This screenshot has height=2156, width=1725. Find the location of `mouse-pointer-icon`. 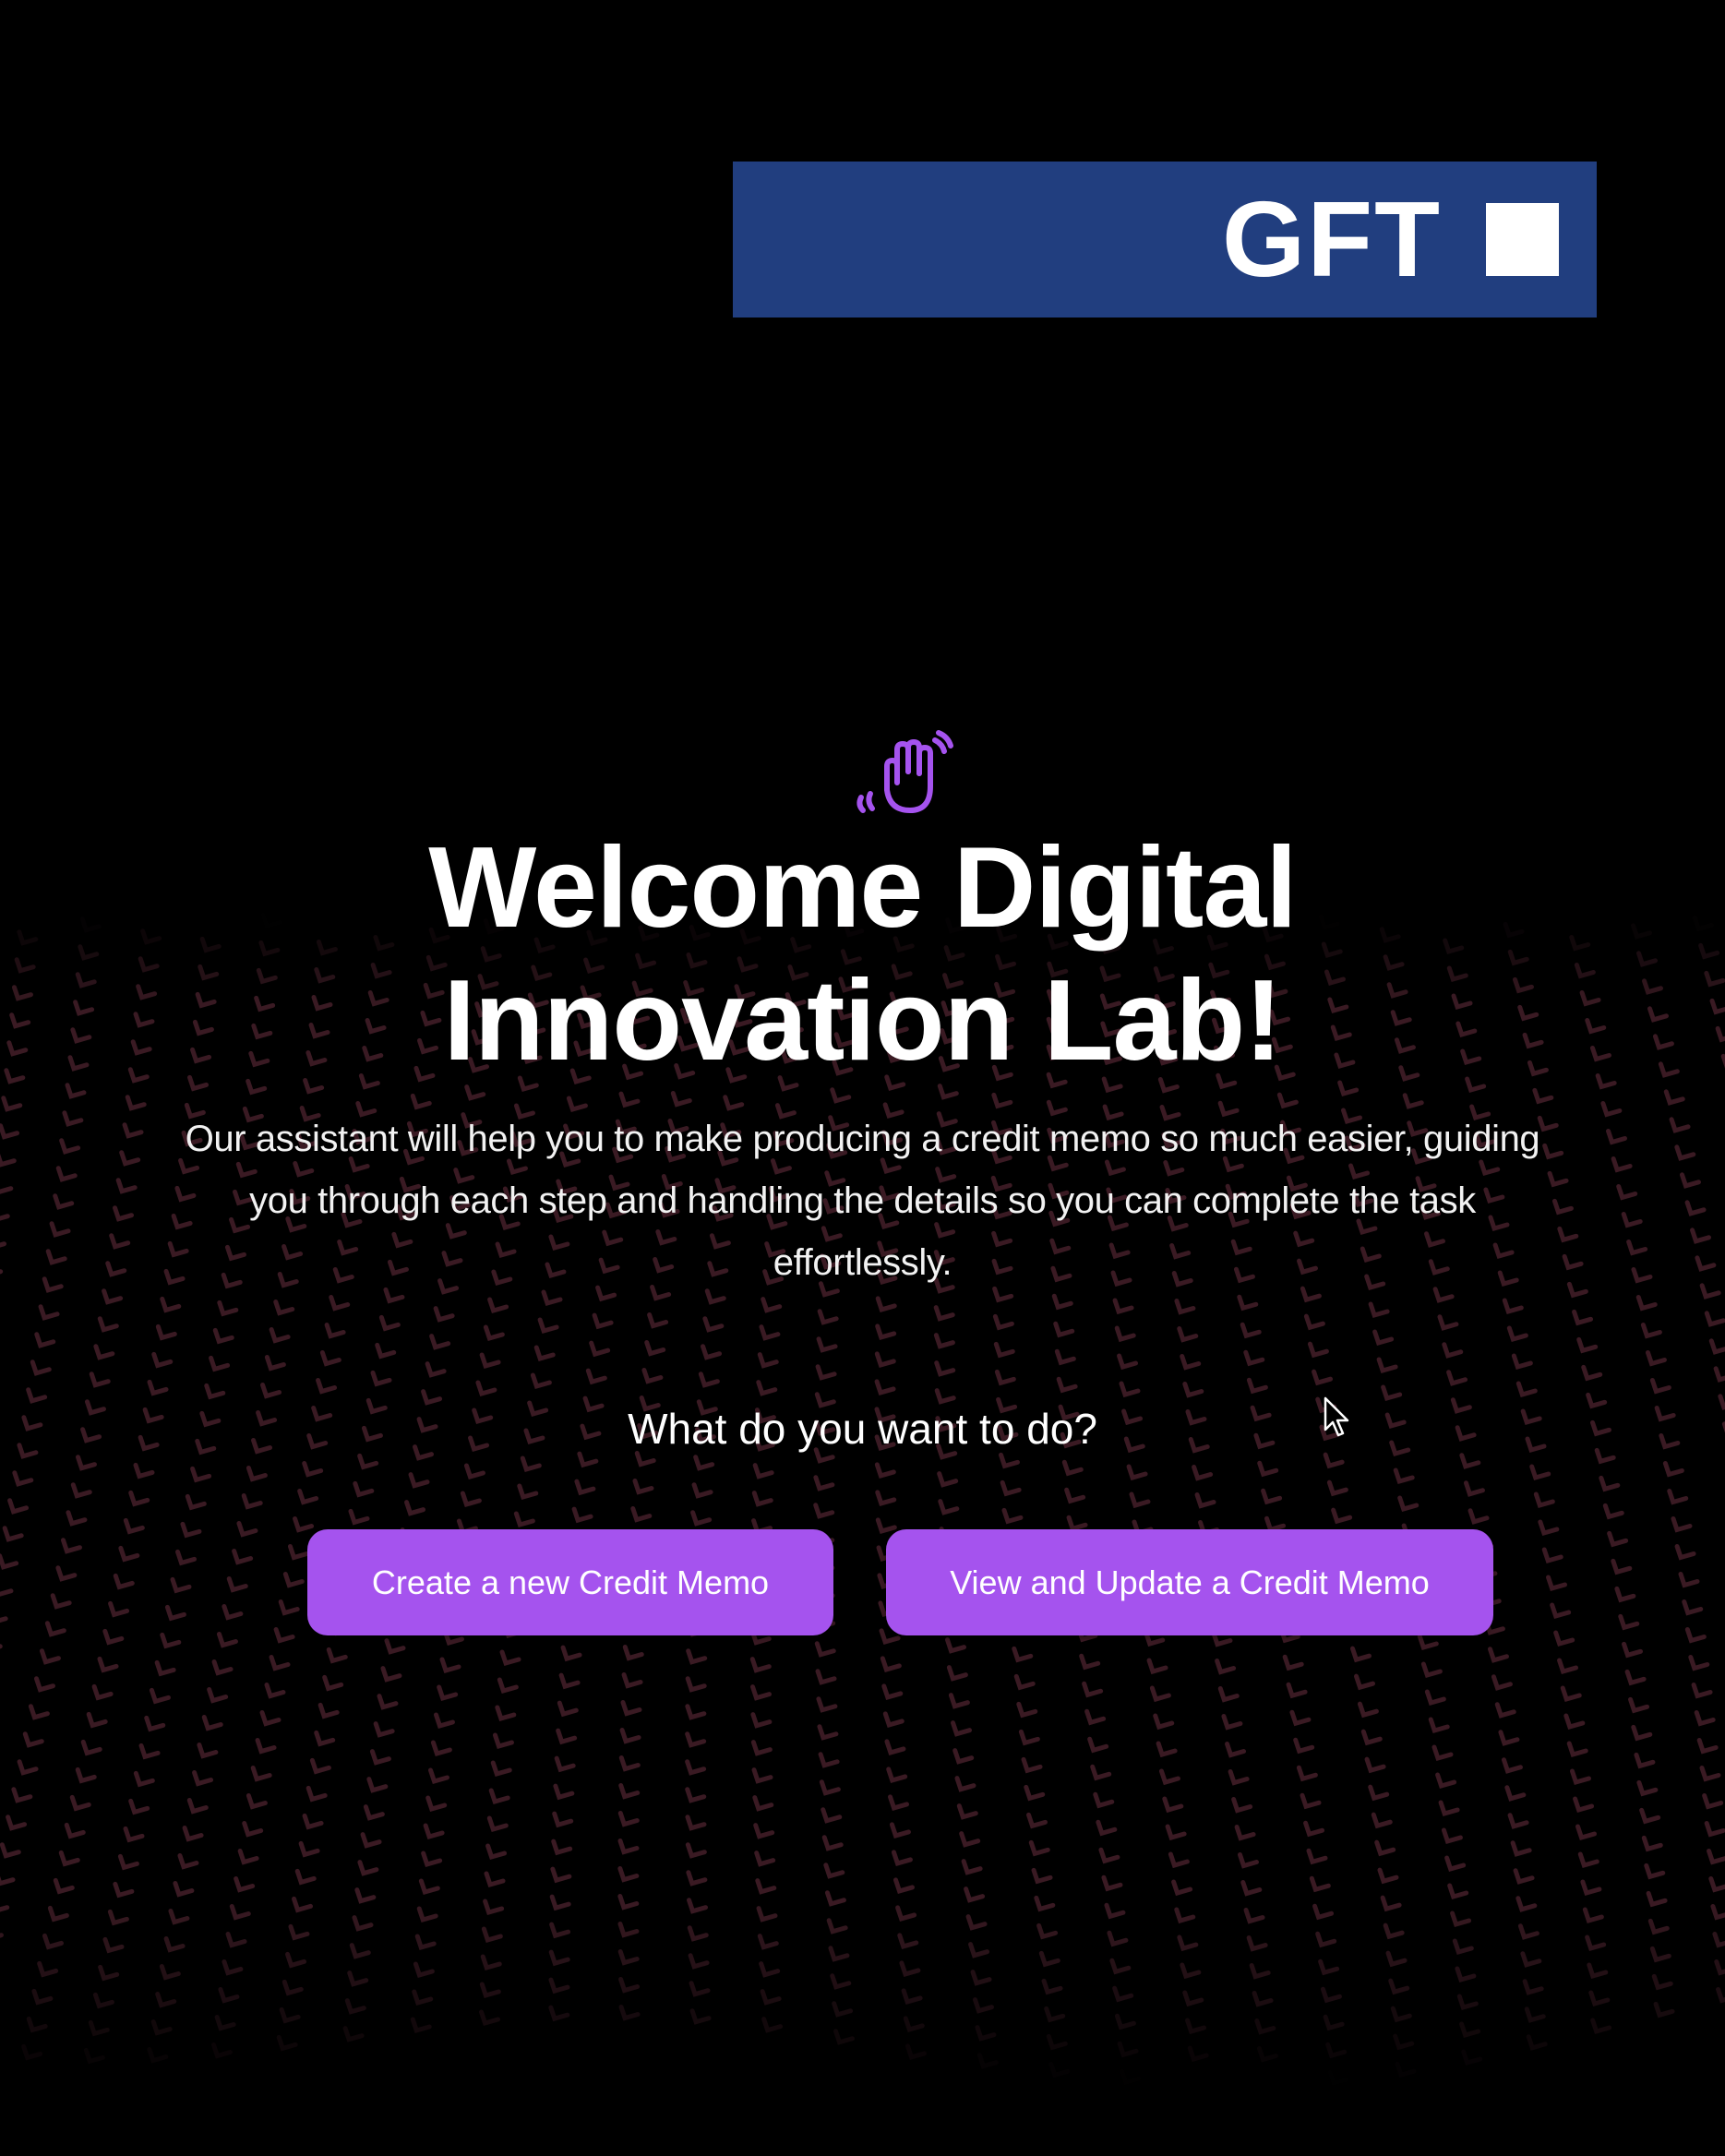

mouse-pointer-icon is located at coordinates (1337, 1416).